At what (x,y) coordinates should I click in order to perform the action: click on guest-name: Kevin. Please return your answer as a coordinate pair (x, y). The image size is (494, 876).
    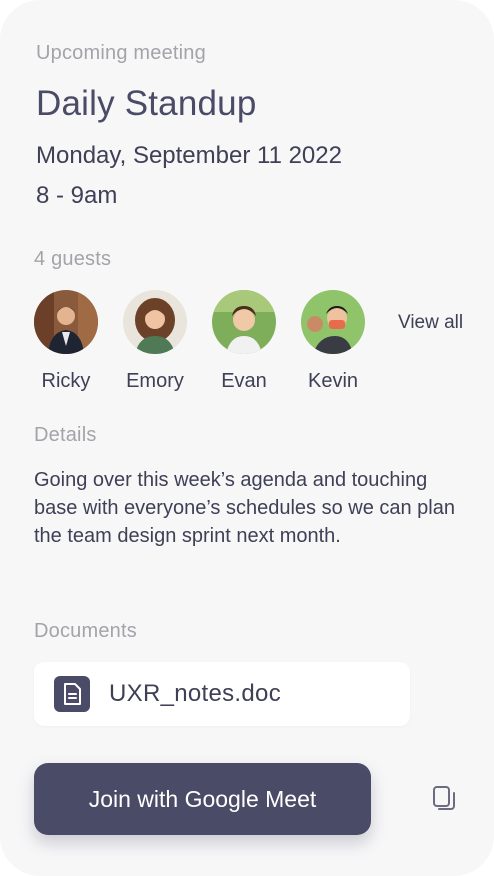
    Looking at the image, I should click on (333, 381).